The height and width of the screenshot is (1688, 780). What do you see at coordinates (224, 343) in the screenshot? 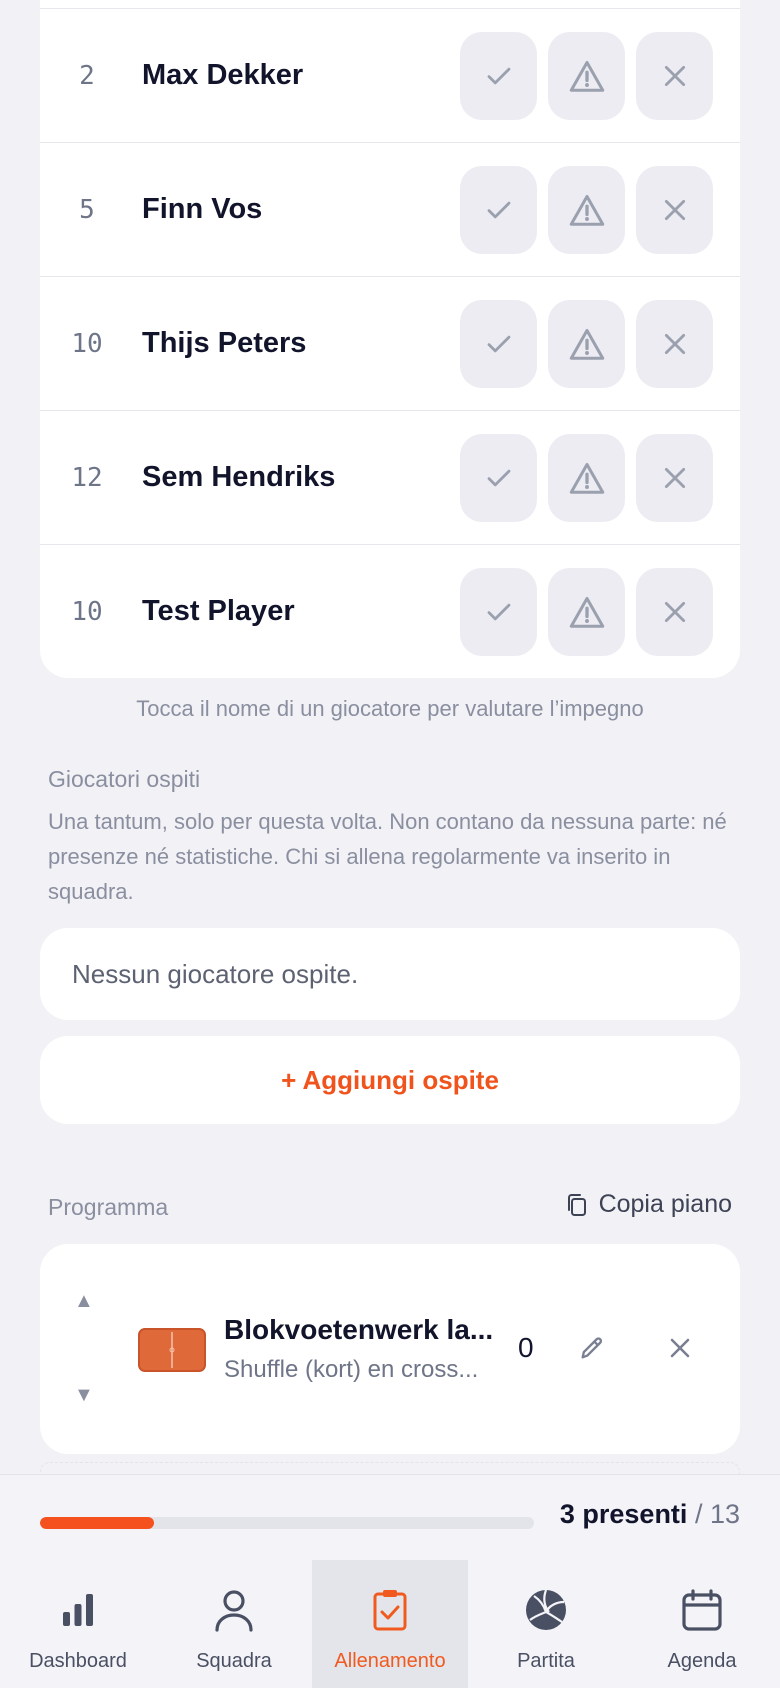
I see `player-name: Thijs Peters` at bounding box center [224, 343].